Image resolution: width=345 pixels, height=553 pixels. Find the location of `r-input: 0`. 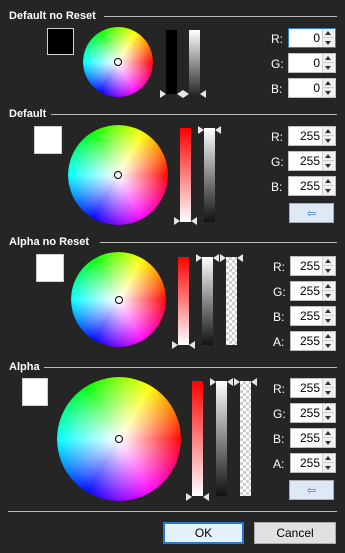

r-input: 0 is located at coordinates (312, 38).